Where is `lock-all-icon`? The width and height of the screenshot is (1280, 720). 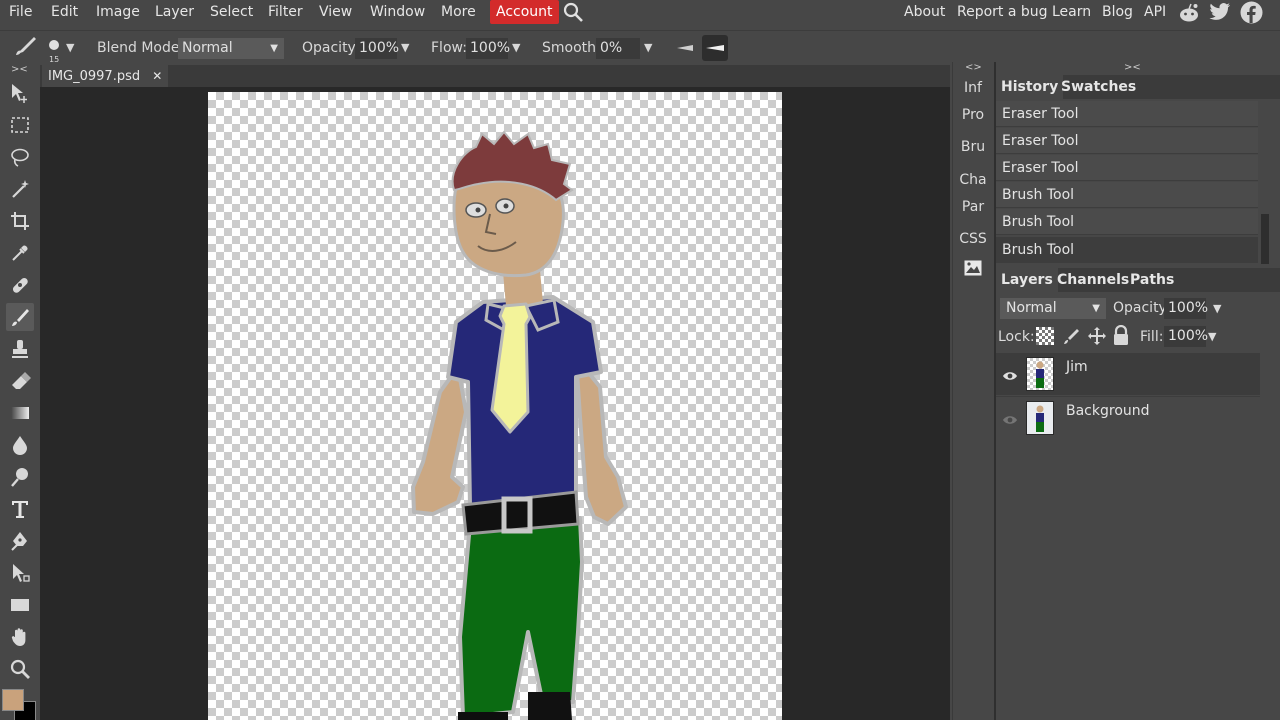 lock-all-icon is located at coordinates (1121, 337).